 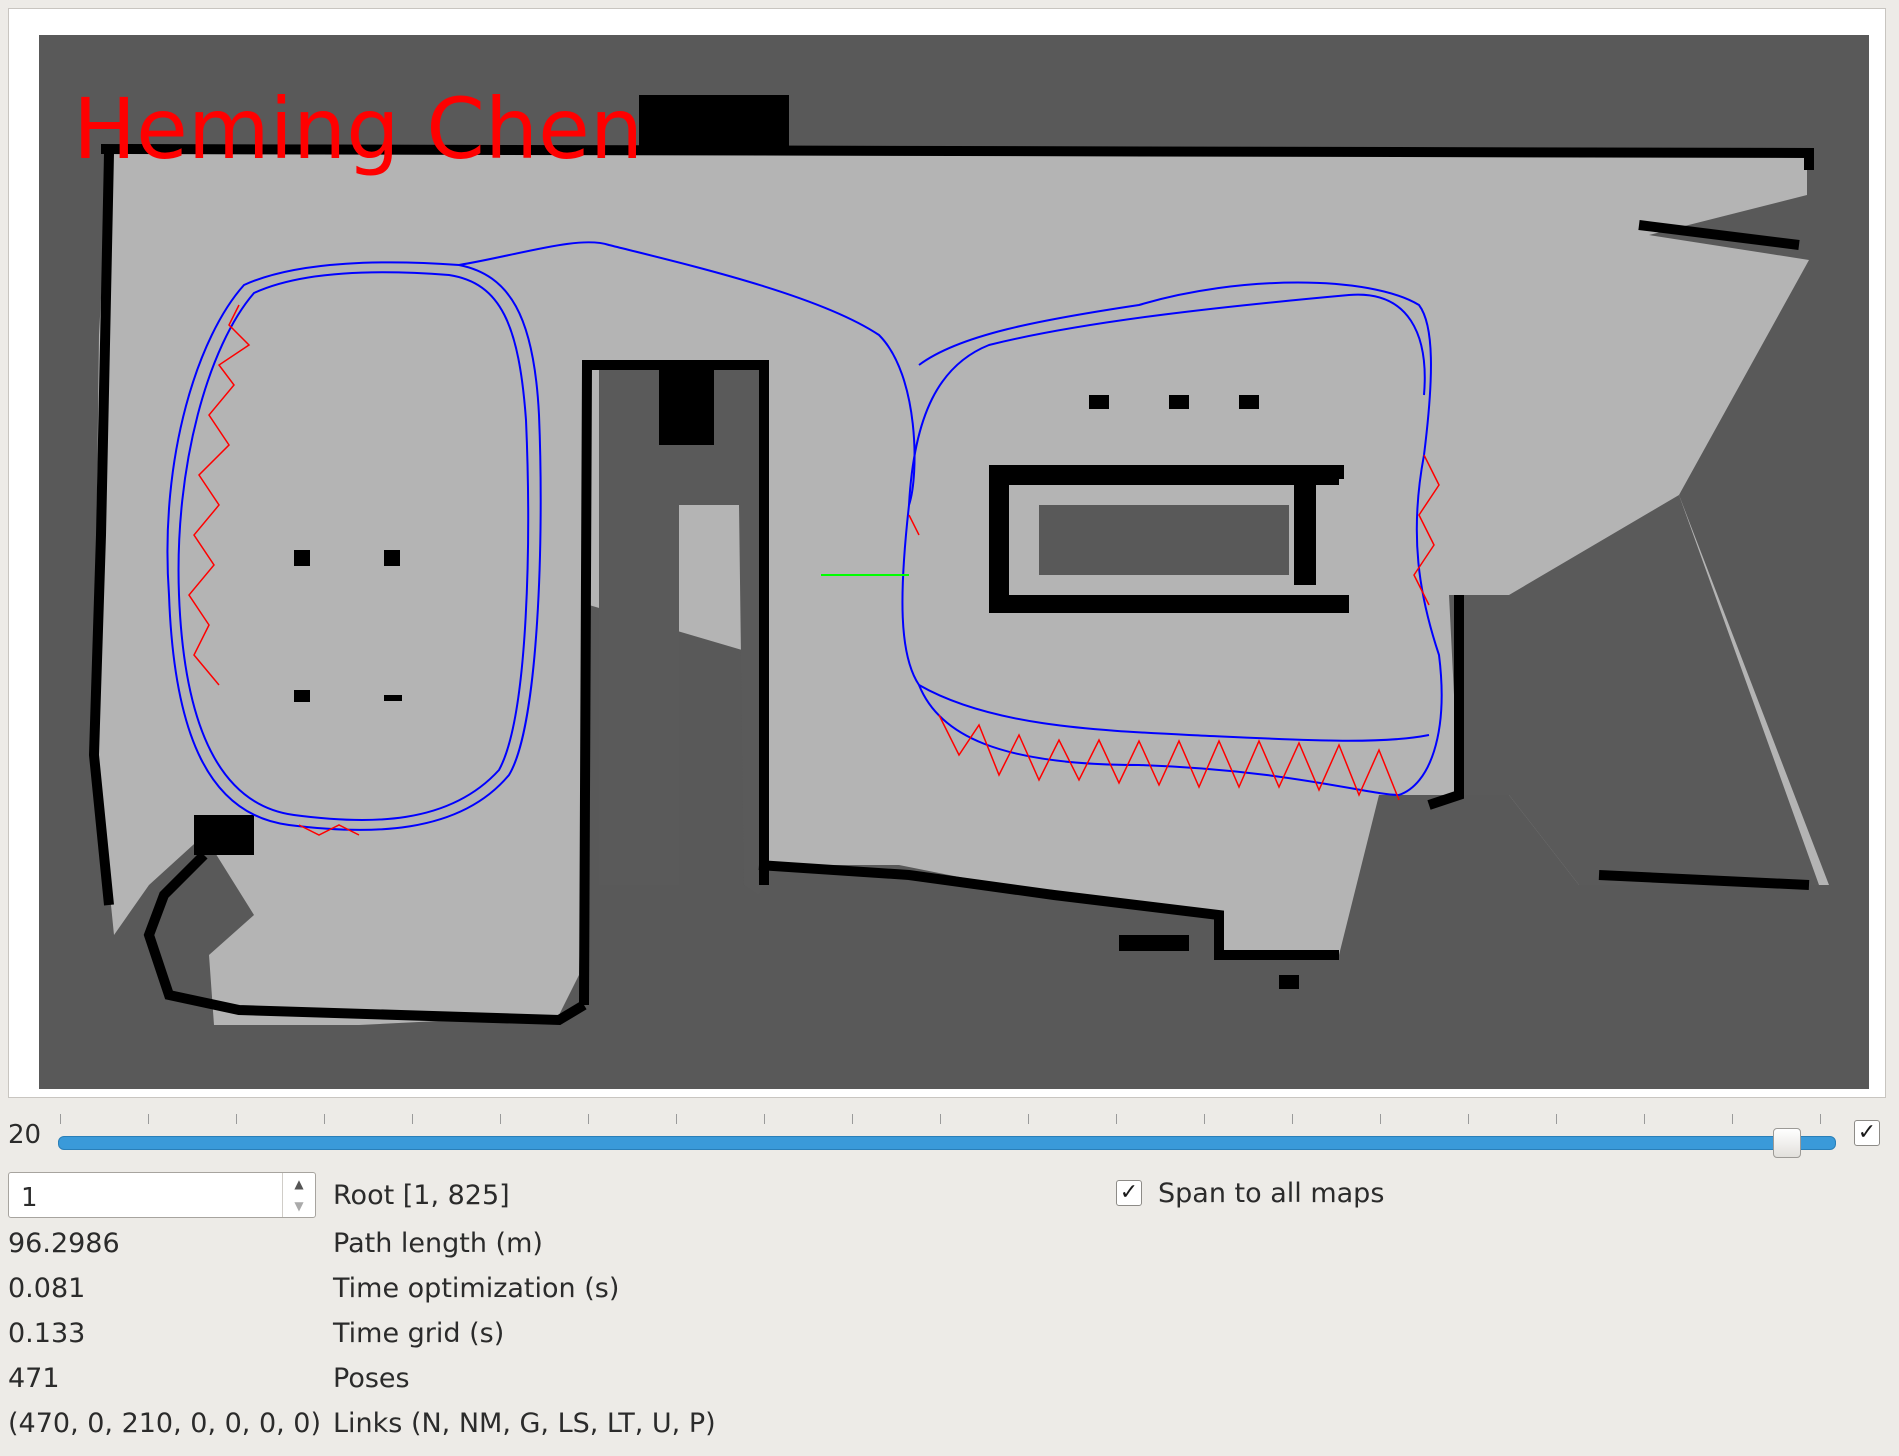 What do you see at coordinates (419, 1333) in the screenshot?
I see `stat-label: Time grid (s)` at bounding box center [419, 1333].